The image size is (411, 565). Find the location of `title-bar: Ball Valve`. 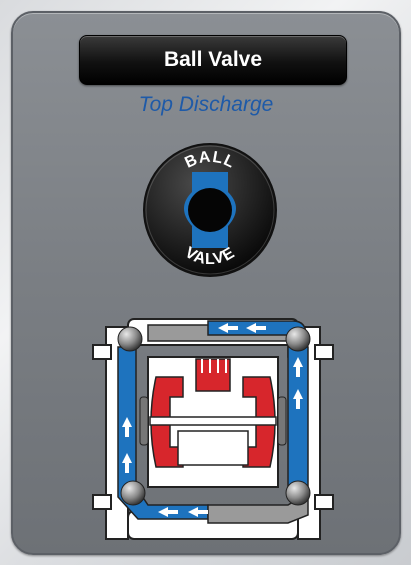

title-bar: Ball Valve is located at coordinates (213, 60).